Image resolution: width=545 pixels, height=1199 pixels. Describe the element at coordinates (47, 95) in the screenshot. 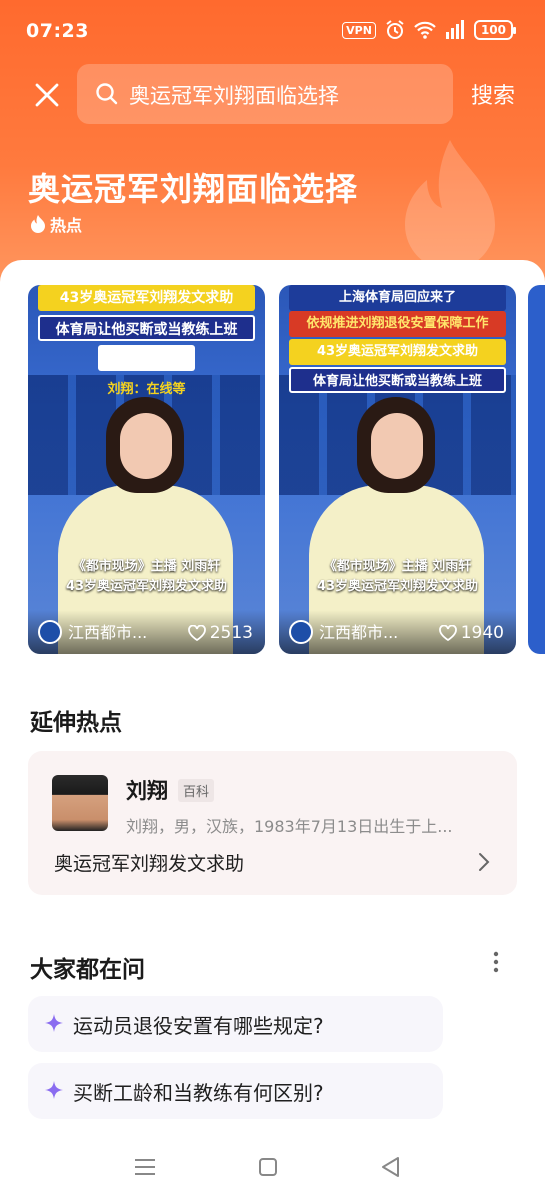

I see `close-icon` at that location.